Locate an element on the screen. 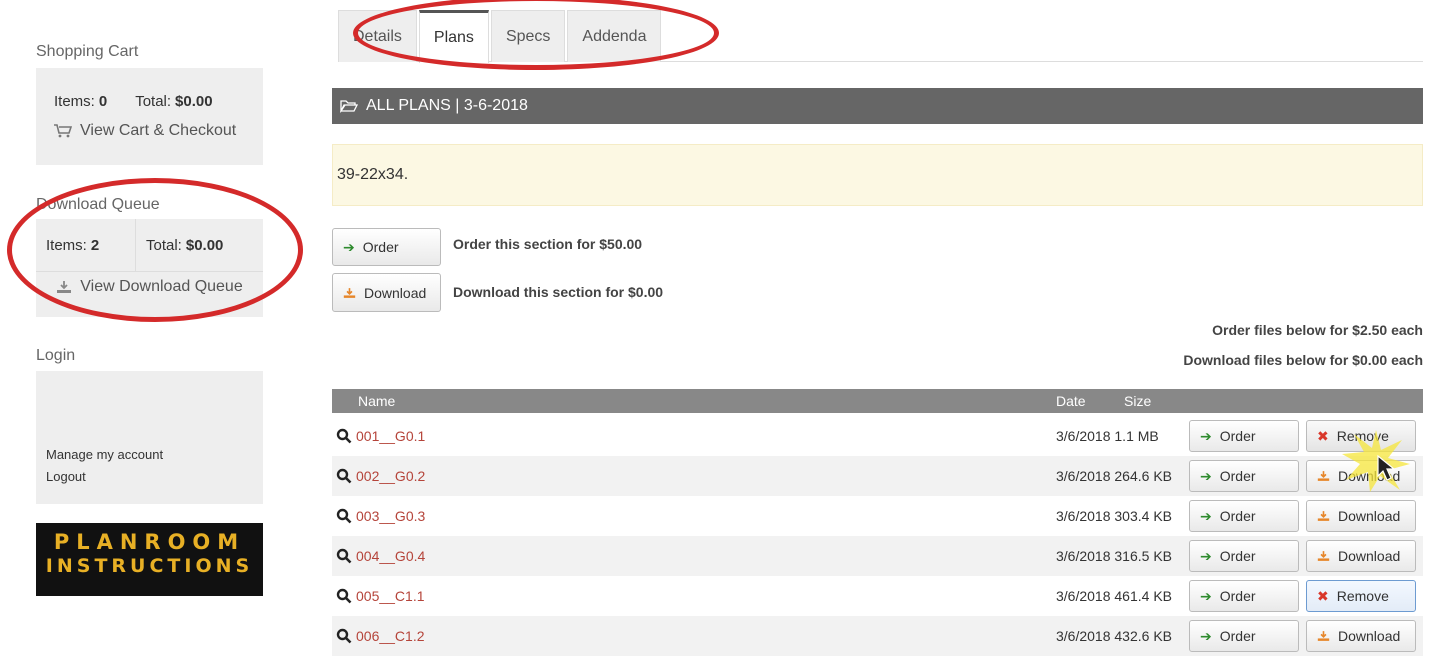  section-header: ALL PLANS | 3-6-2018 is located at coordinates (877, 106).